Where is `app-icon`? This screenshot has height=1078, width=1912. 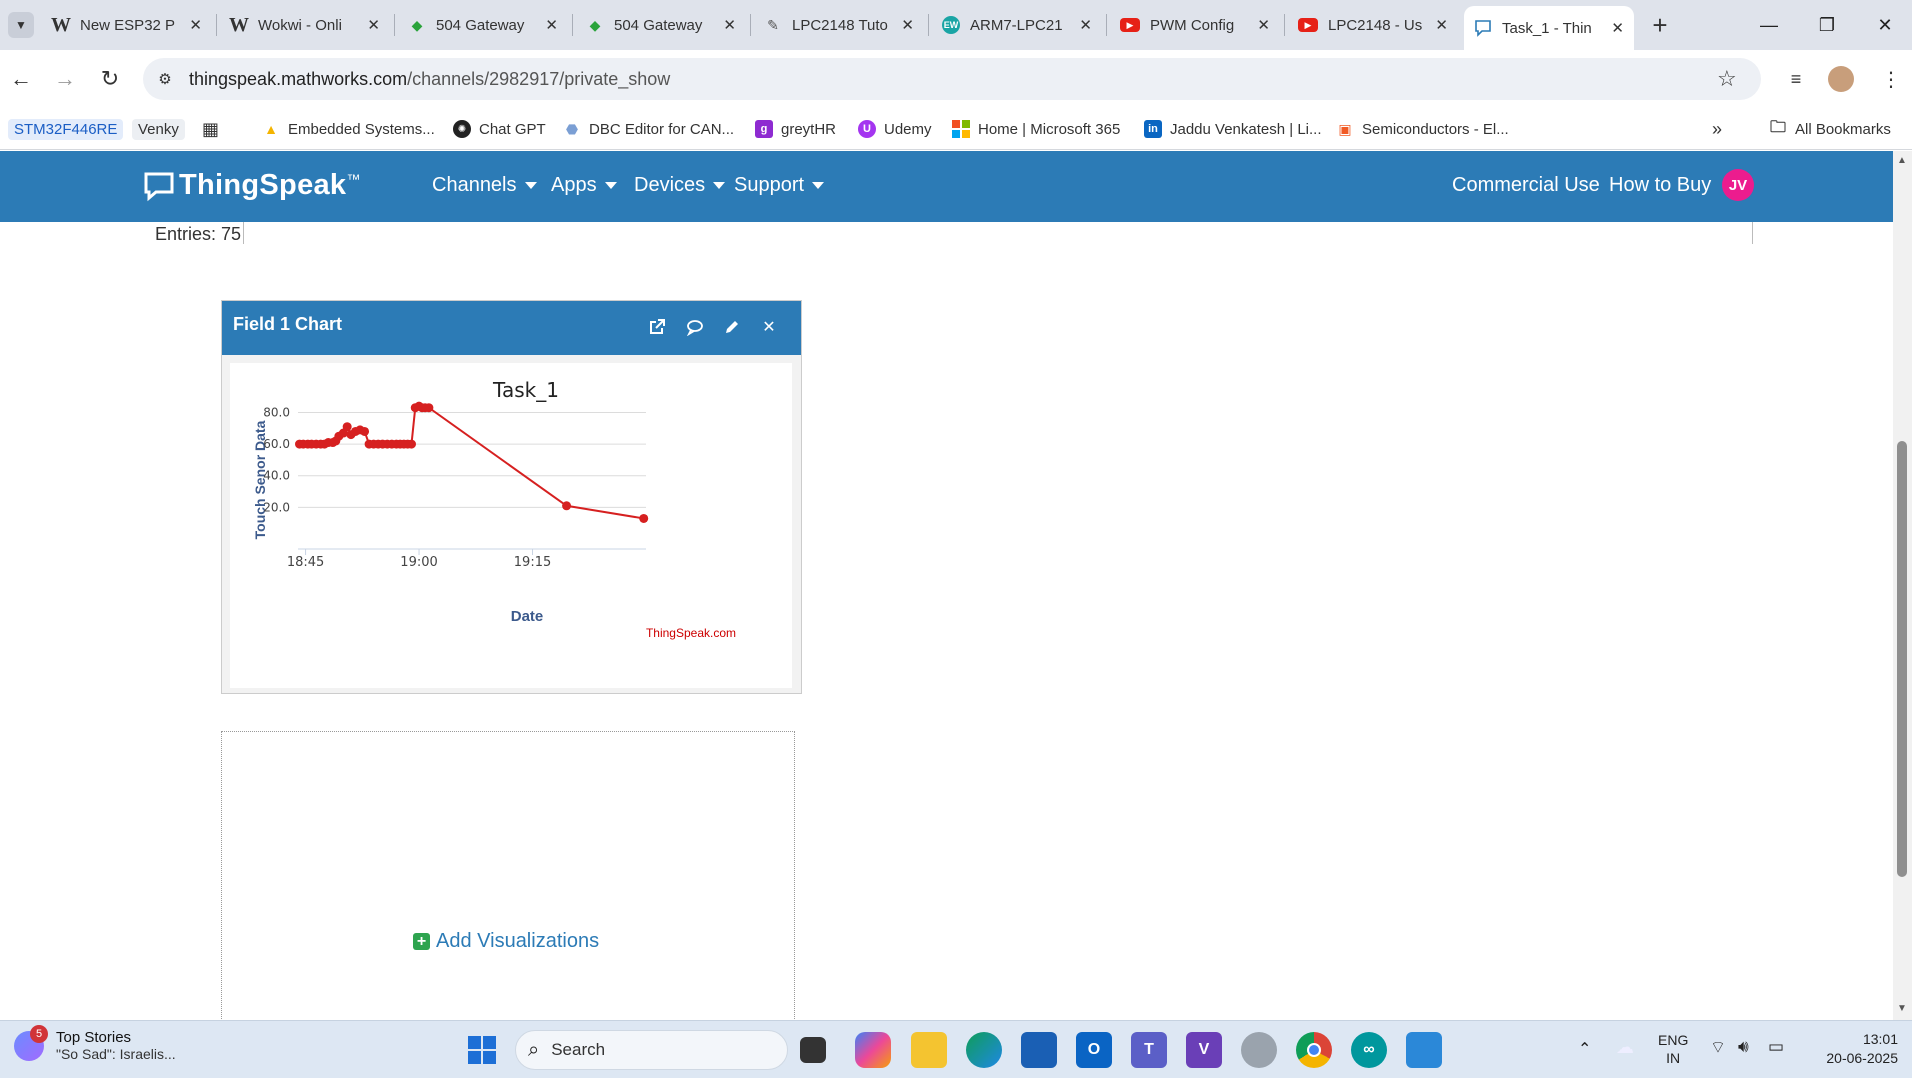 app-icon is located at coordinates (1259, 1050).